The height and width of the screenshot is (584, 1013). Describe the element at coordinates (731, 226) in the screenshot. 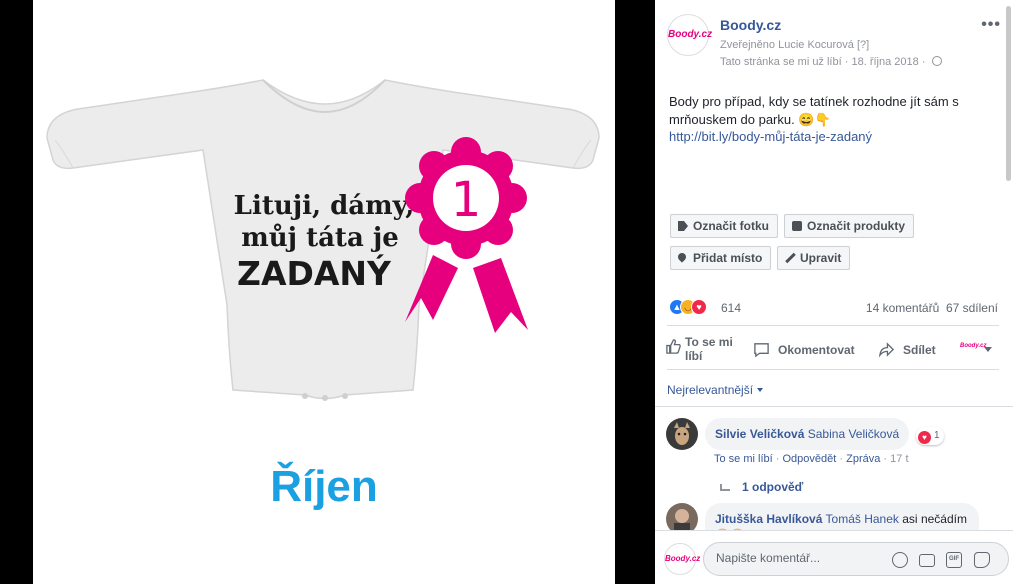

I see `tag-photo-label: Označit fotku` at that location.